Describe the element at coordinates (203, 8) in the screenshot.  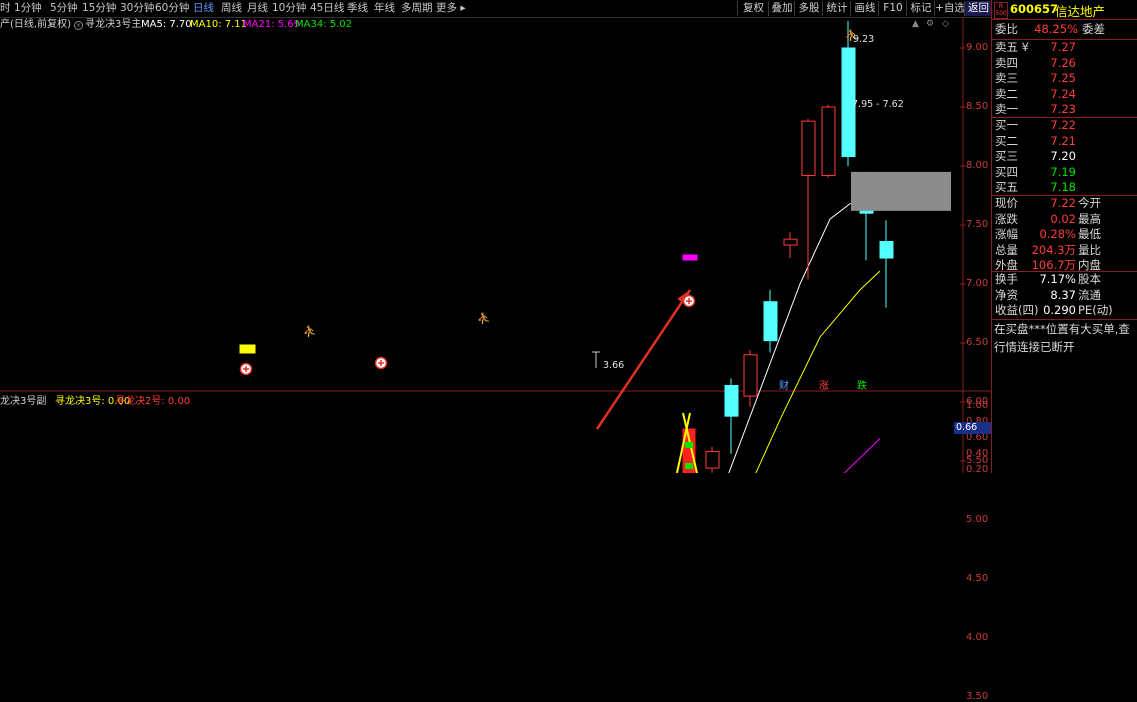
I see `tab-period-day: 日线` at that location.